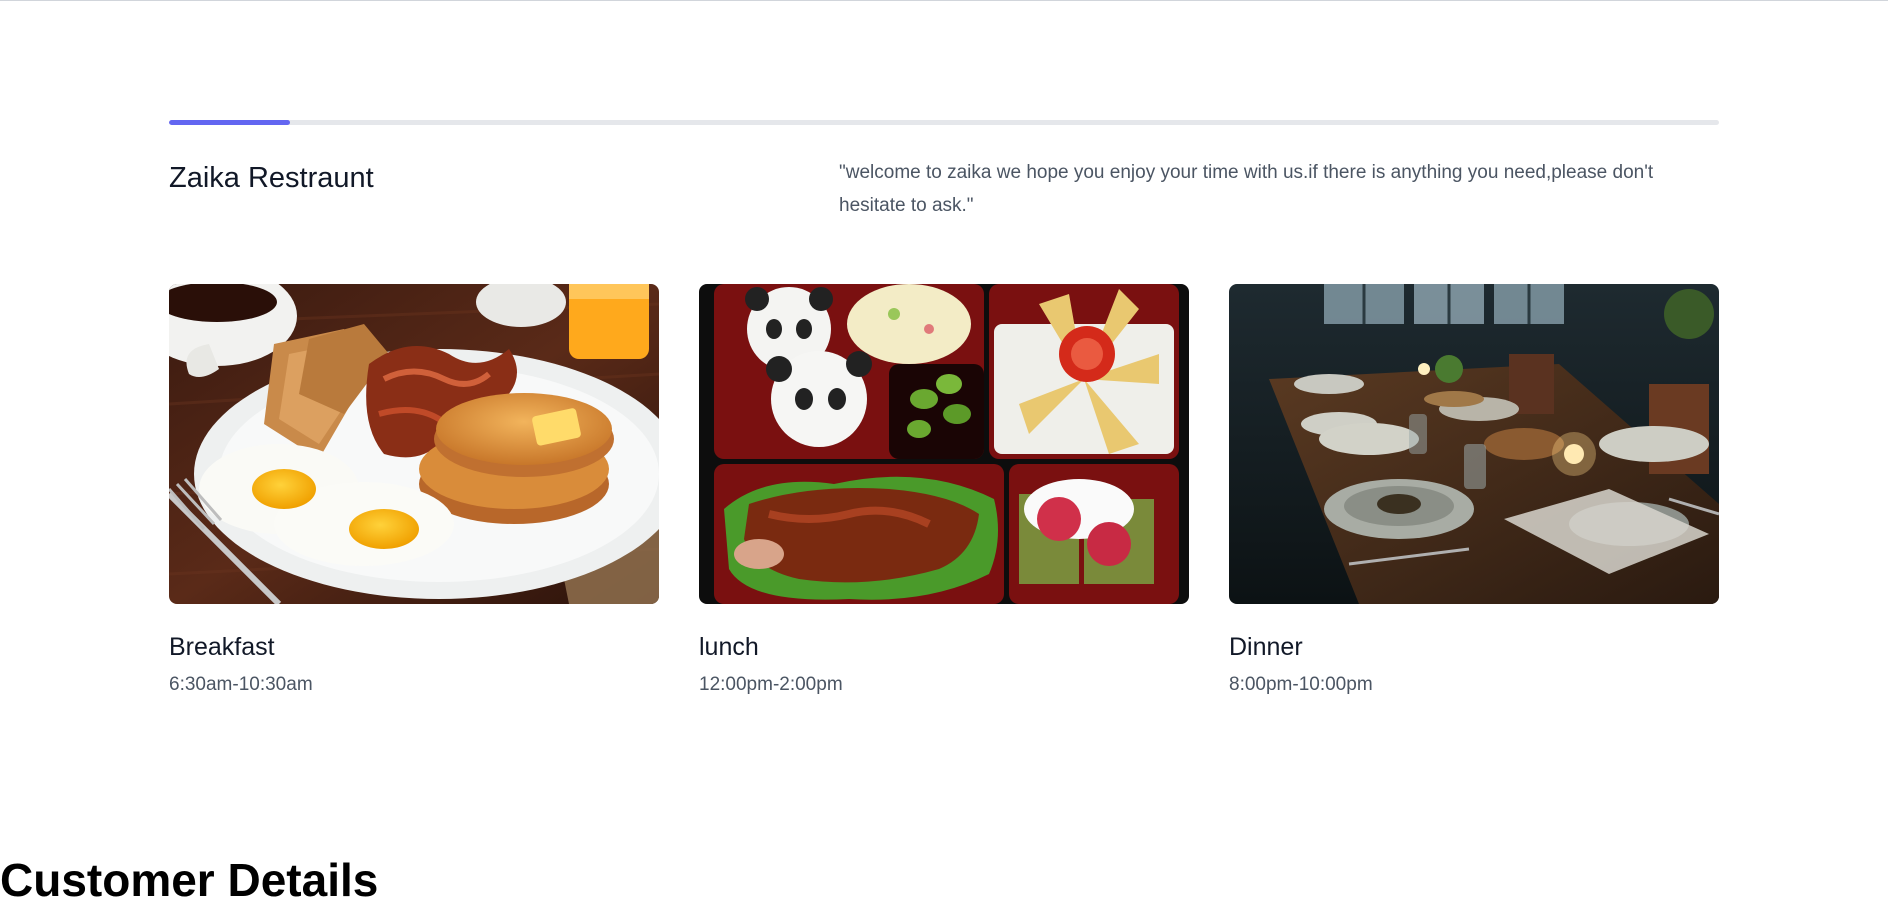  I want to click on lunch-image, so click(944, 444).